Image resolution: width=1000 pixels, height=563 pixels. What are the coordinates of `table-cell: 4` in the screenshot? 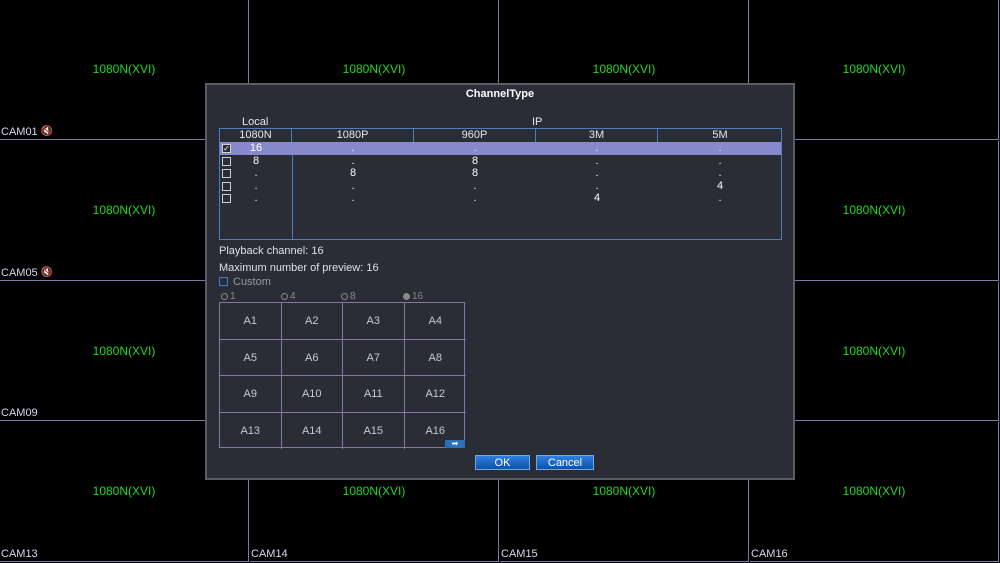 It's located at (597, 198).